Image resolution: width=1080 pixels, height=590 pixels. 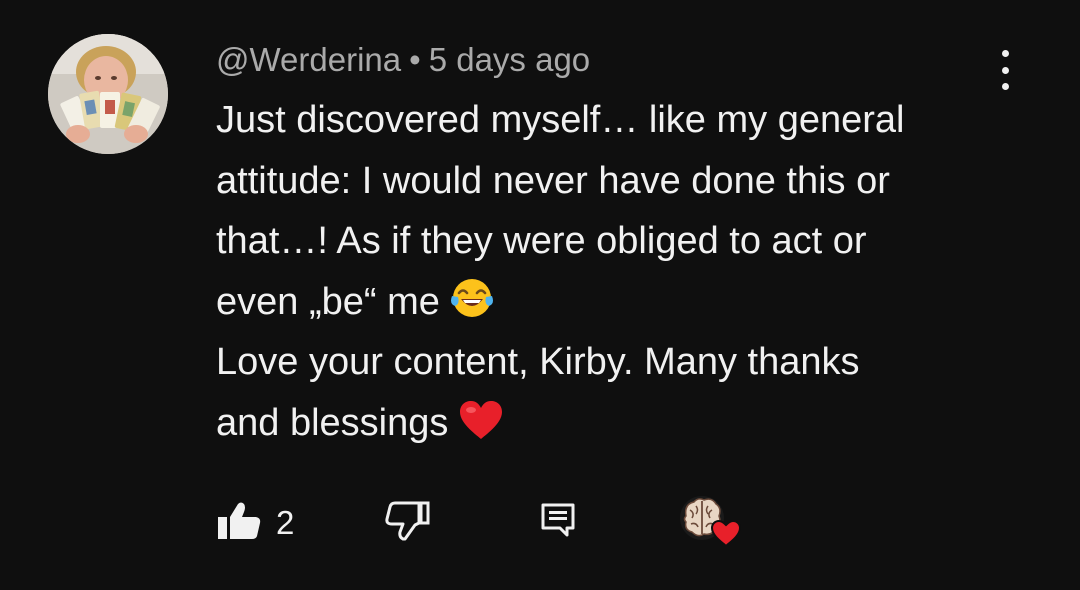 I want to click on comment-line: Love your content, Kirby. Many thanks, so click(x=538, y=362).